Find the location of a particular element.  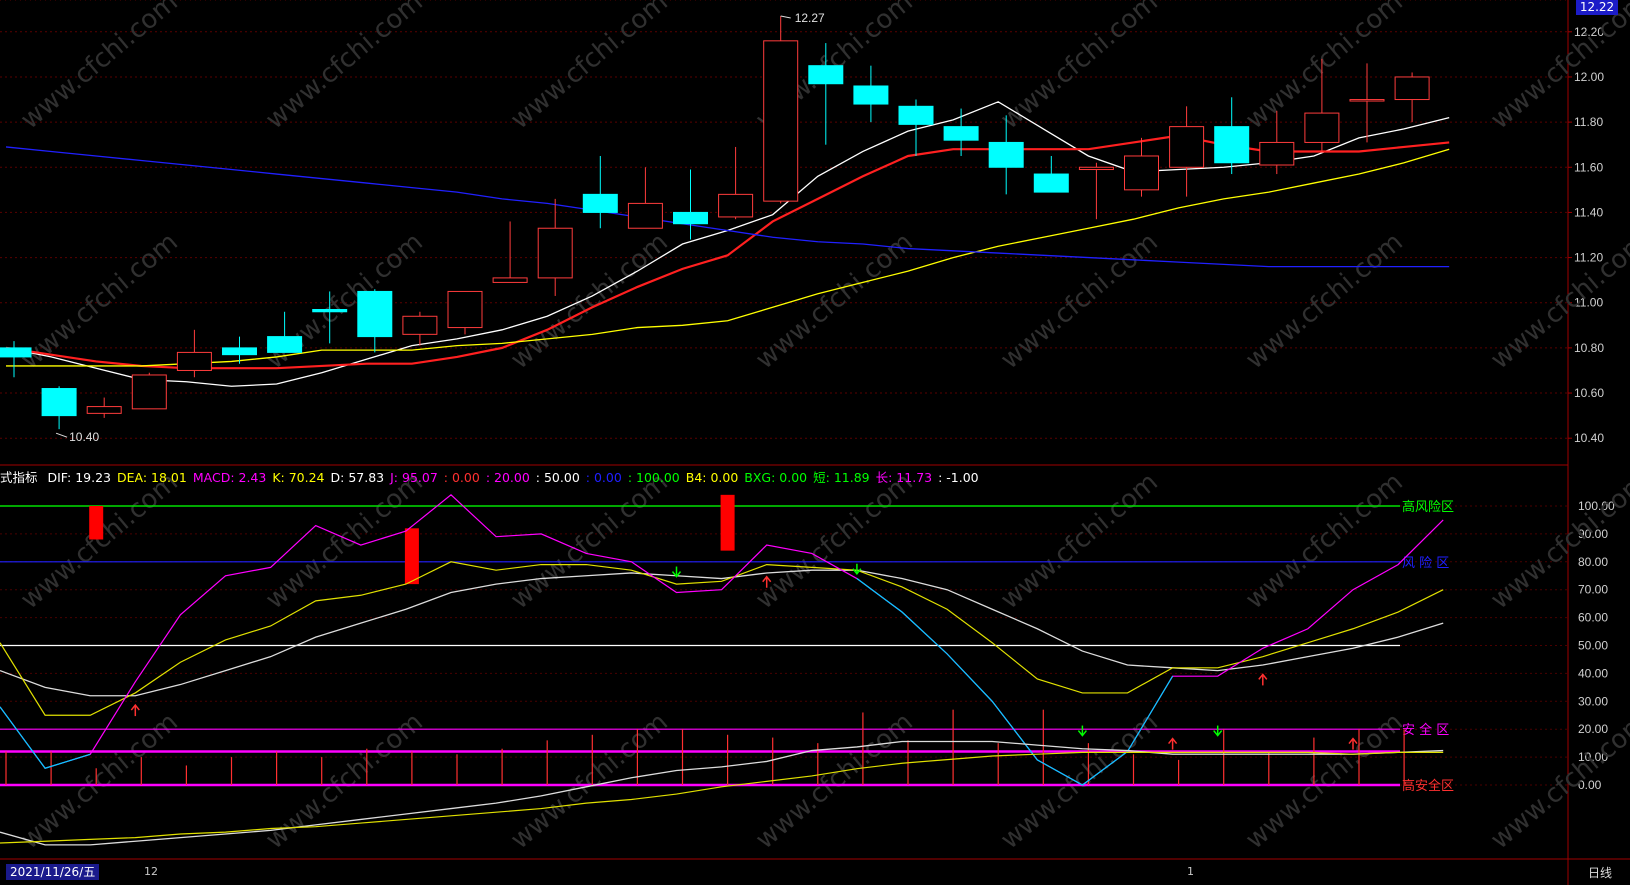

safe-label: 安 全 区 is located at coordinates (1425, 730).